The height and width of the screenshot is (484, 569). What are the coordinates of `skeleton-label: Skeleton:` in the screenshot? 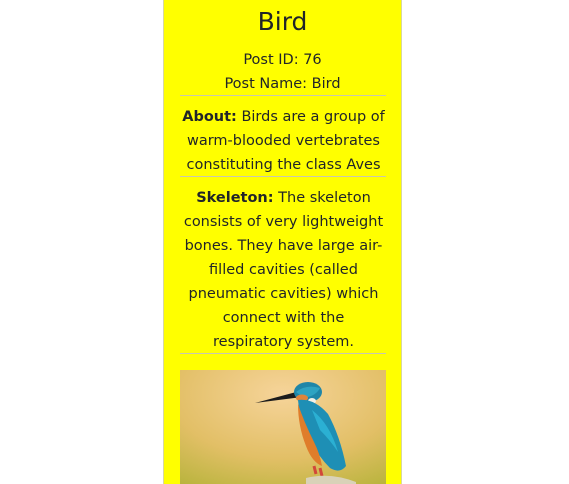 It's located at (235, 198).